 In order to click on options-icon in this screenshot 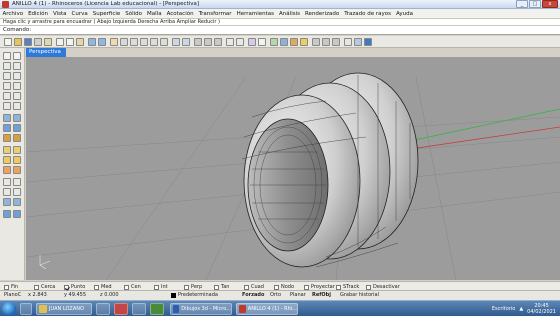, I will do `click(348, 42)`.